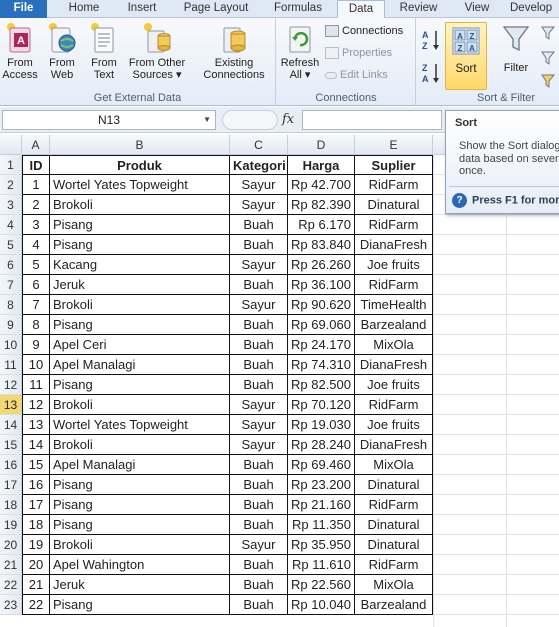 Image resolution: width=559 pixels, height=627 pixels. I want to click on cell-id: 10, so click(36, 365).